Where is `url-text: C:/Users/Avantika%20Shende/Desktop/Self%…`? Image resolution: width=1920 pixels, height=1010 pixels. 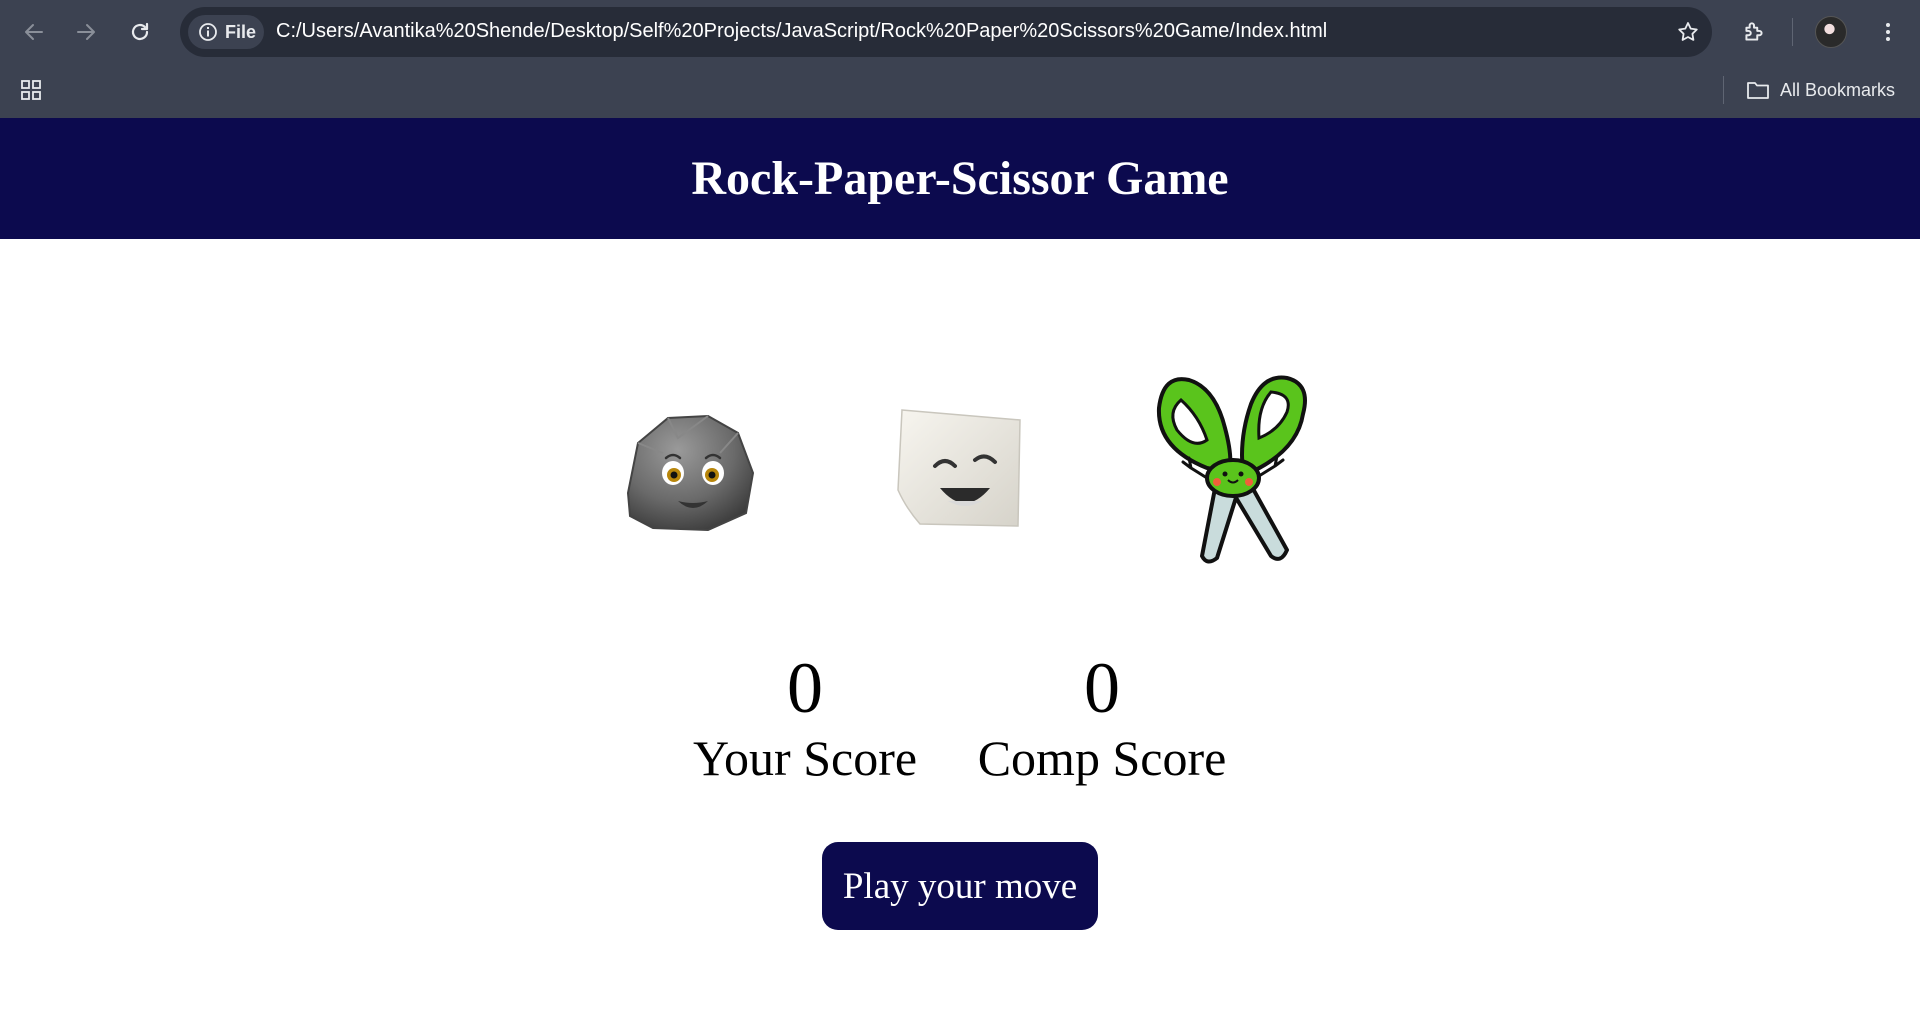
url-text: C:/Users/Avantika%20Shende/Desktop/Self%… is located at coordinates (801, 31).